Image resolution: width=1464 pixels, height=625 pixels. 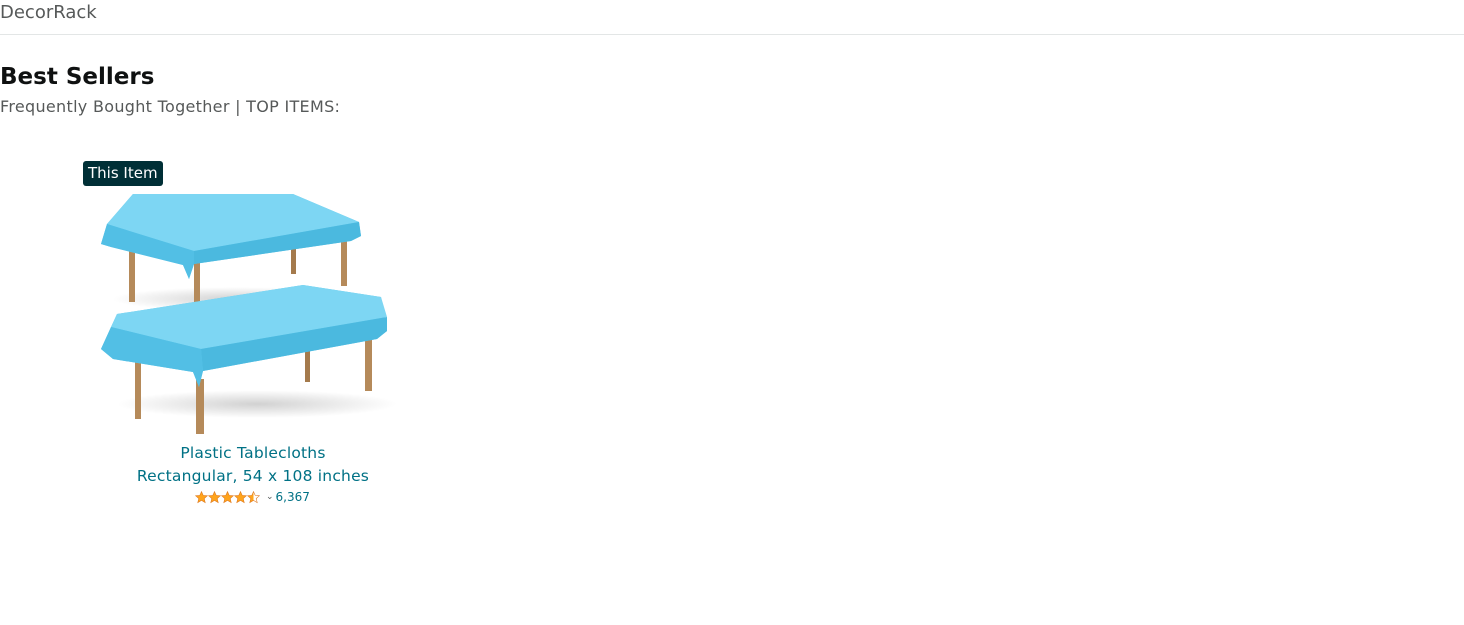 What do you see at coordinates (48, 13) in the screenshot?
I see `store-brand-name: DecorRack` at bounding box center [48, 13].